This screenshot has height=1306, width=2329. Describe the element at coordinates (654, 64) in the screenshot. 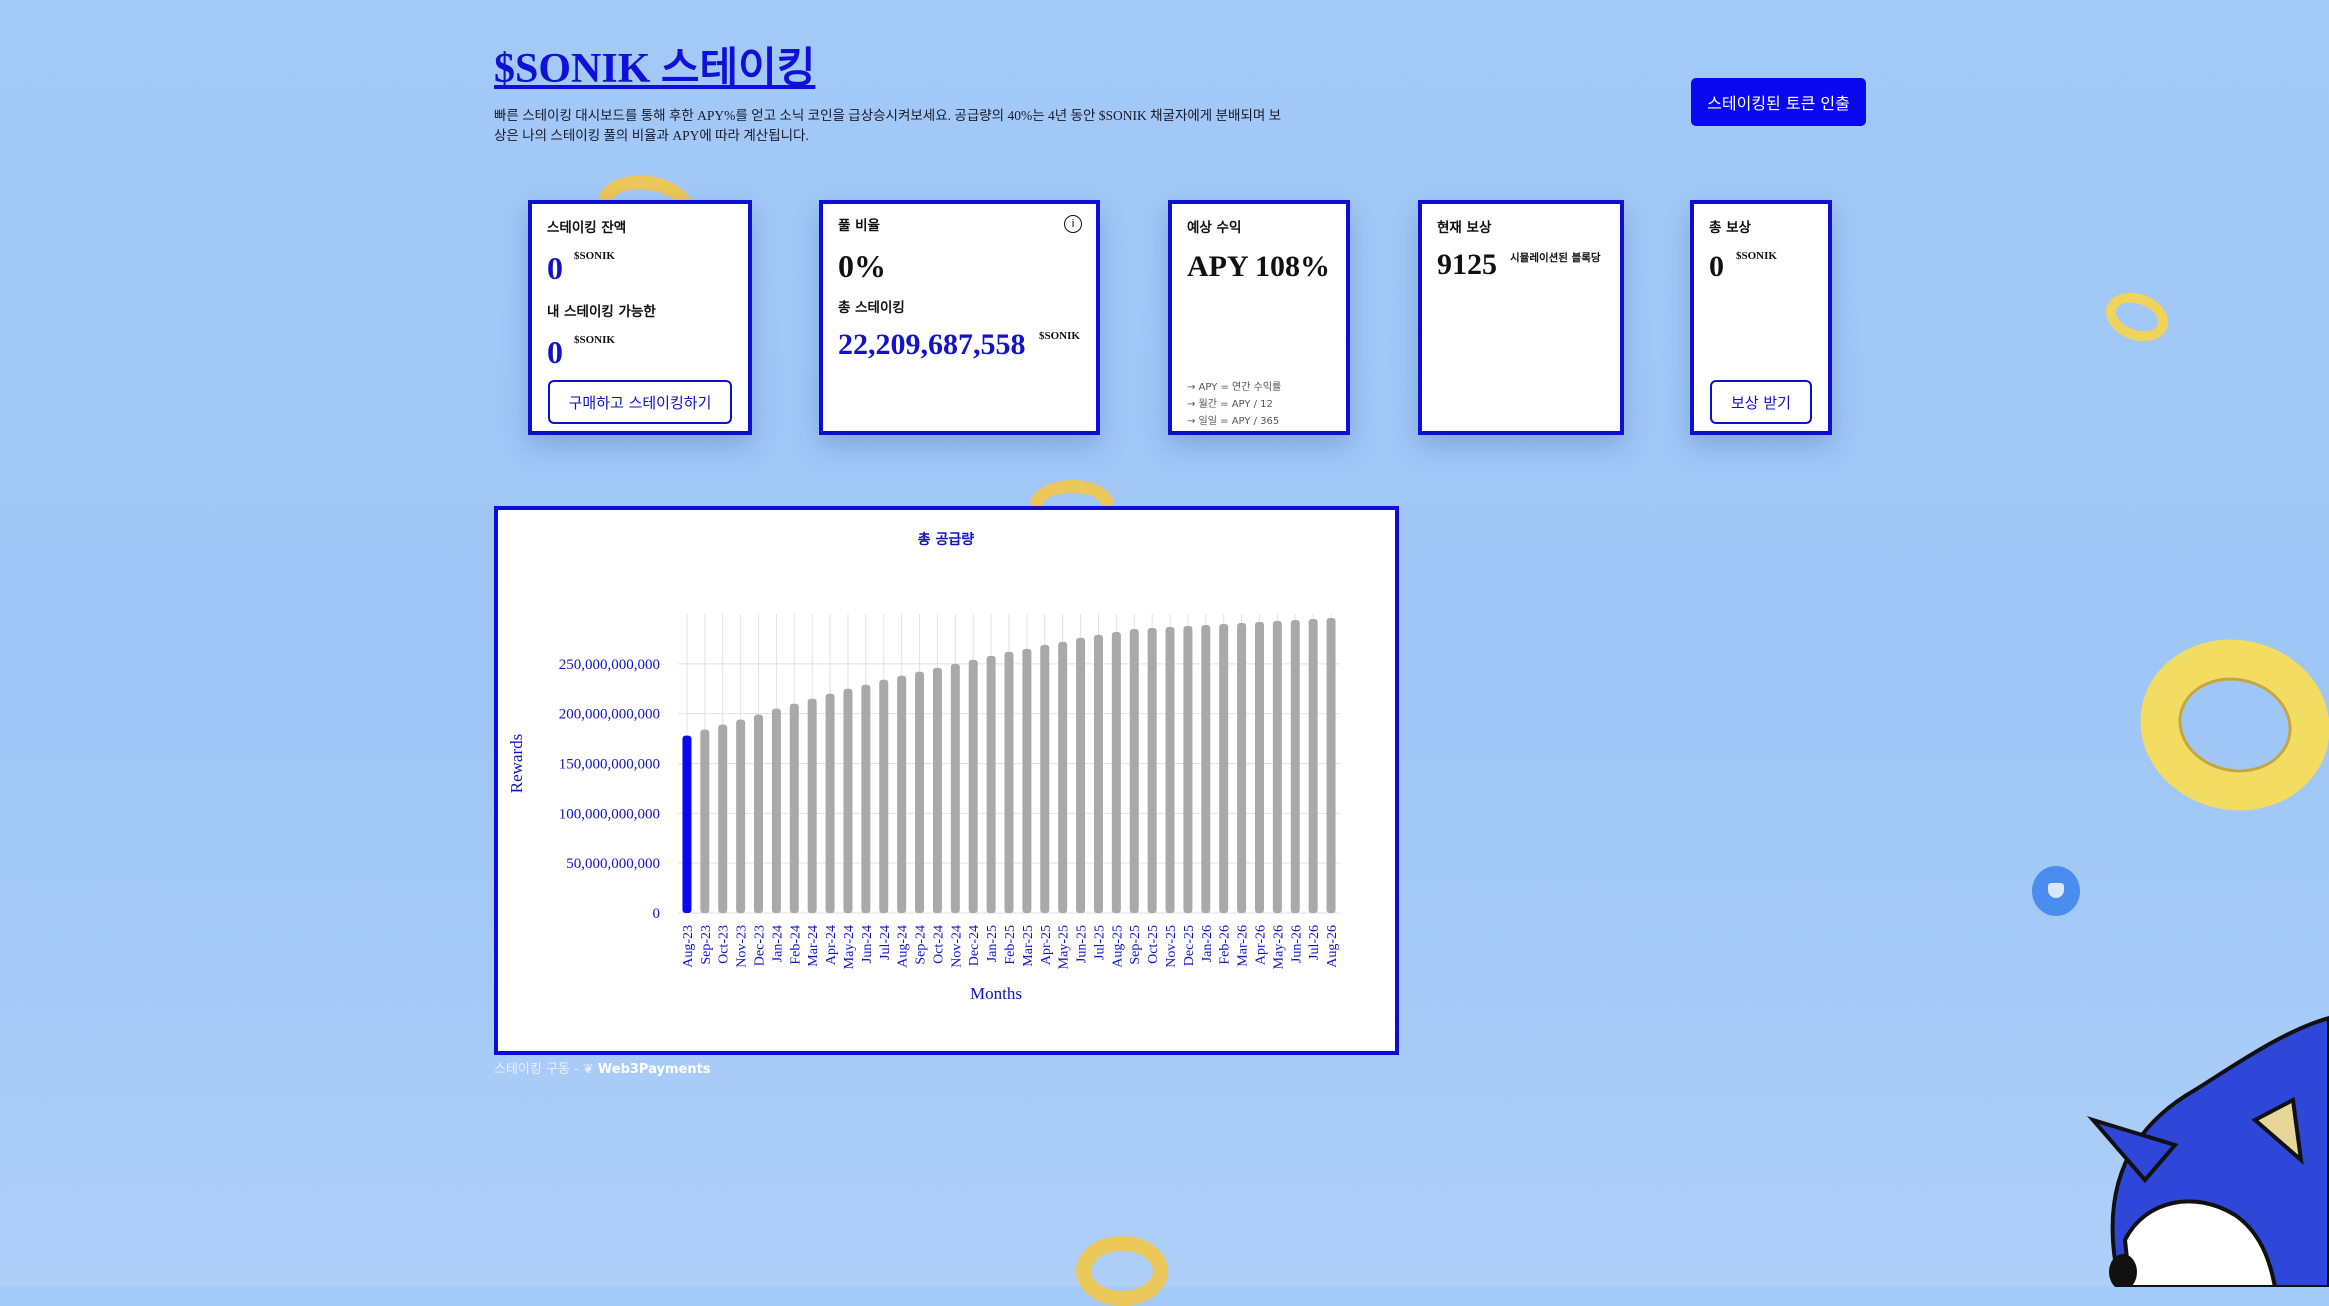

I see `page-title: $SONIK 스테이킹` at that location.